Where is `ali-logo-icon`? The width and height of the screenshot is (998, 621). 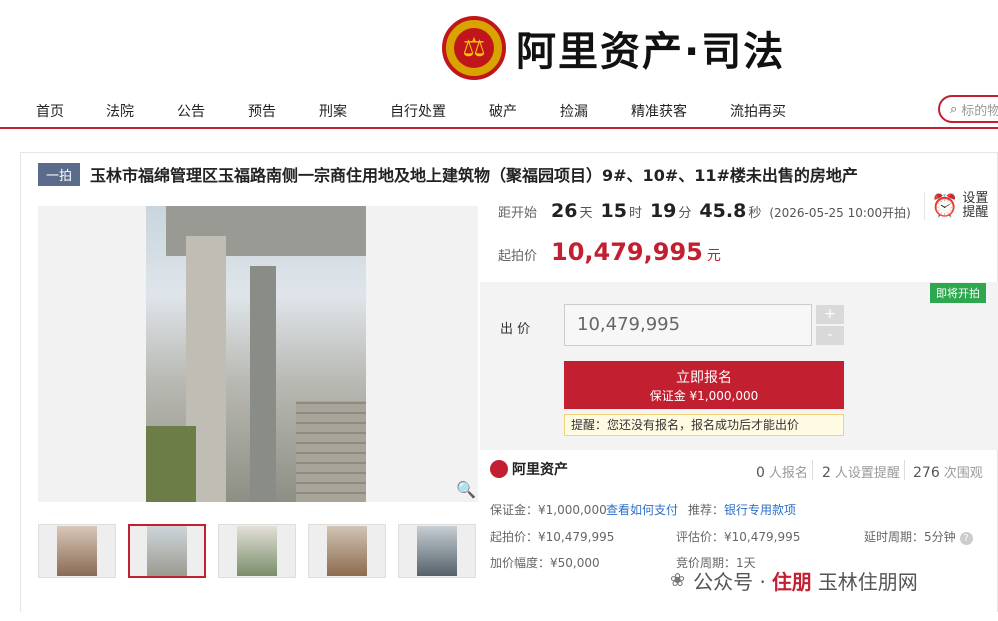 ali-logo-icon is located at coordinates (499, 469).